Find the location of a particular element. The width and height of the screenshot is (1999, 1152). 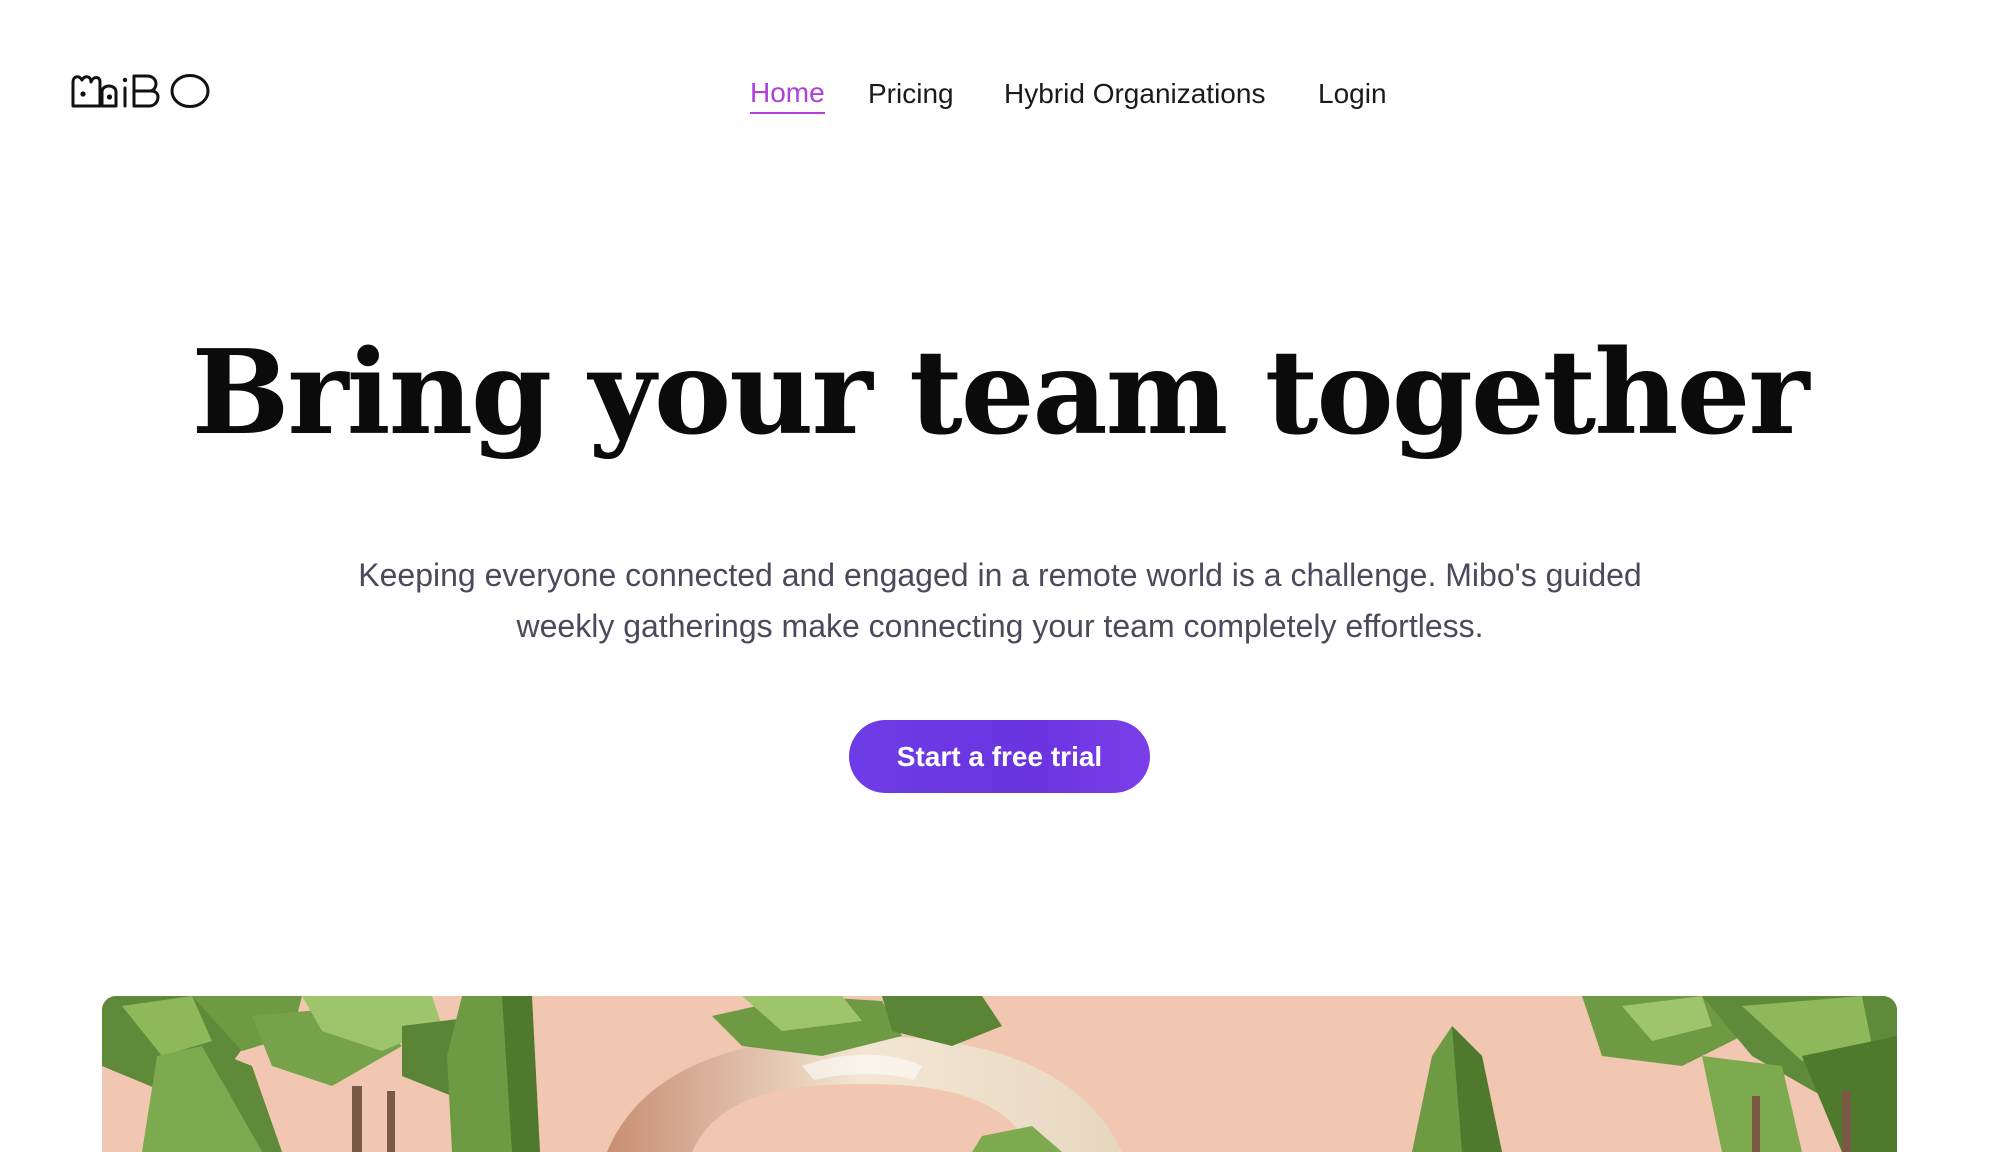

nav-pricing-link: Pricing is located at coordinates (911, 94).